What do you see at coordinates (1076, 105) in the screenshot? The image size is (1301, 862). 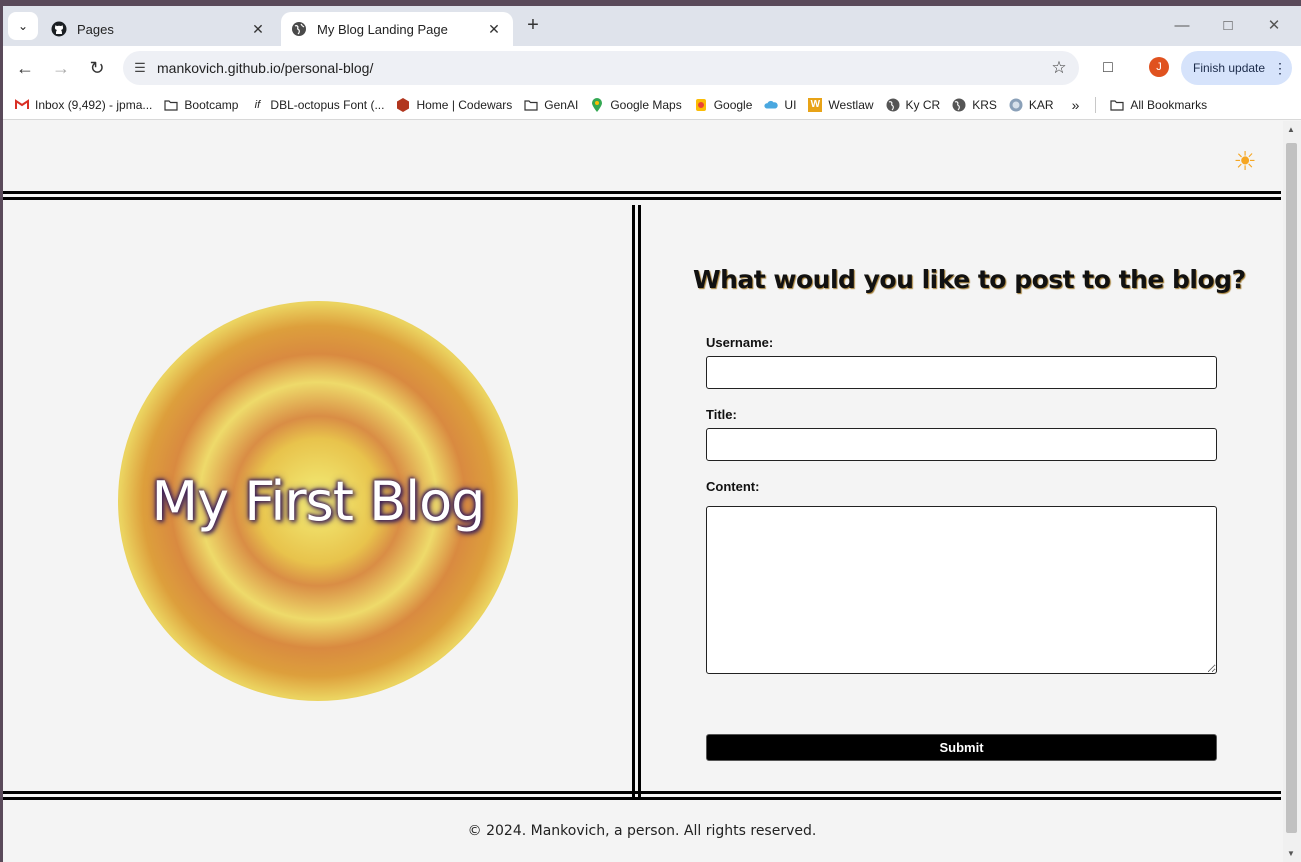 I see `bookmarks-overflow-icon: »` at bounding box center [1076, 105].